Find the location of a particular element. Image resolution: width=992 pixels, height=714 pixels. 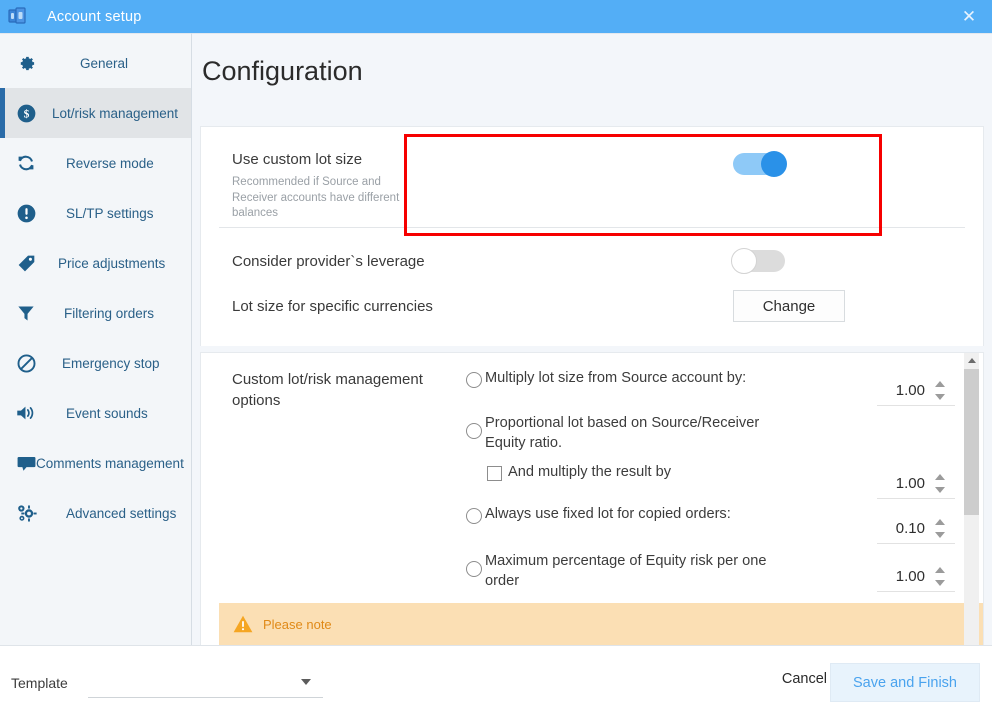

sidebar-item-sl-tp-settings: SL/TP settings is located at coordinates (95, 213).